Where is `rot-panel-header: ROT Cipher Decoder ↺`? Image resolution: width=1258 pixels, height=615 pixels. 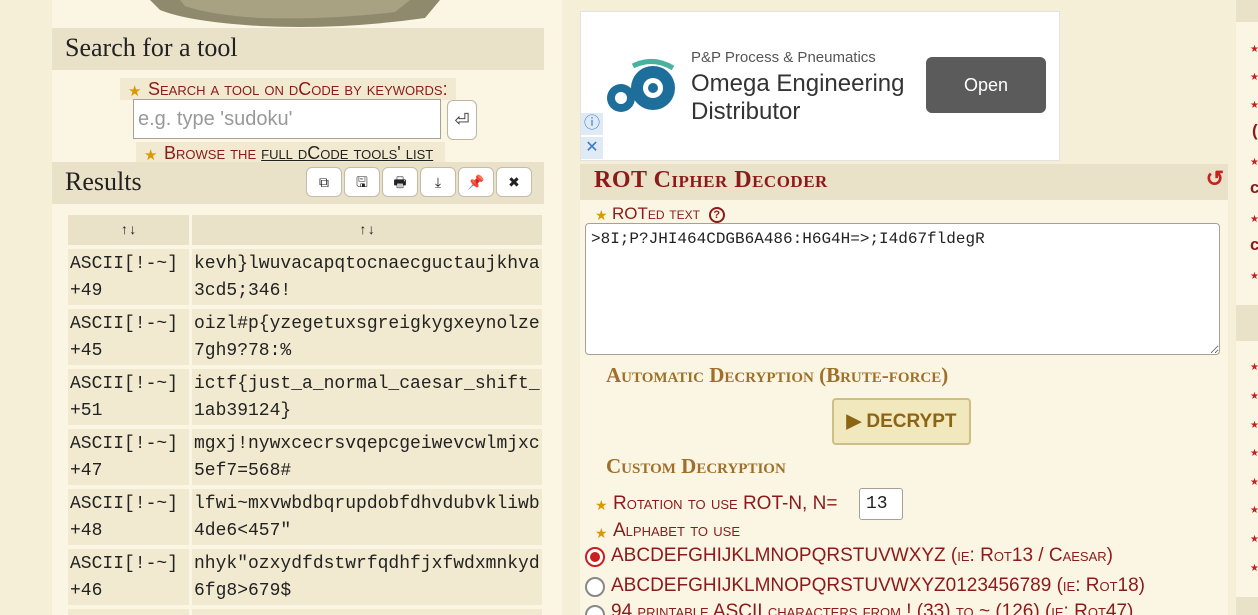 rot-panel-header: ROT Cipher Decoder ↺ is located at coordinates (904, 182).